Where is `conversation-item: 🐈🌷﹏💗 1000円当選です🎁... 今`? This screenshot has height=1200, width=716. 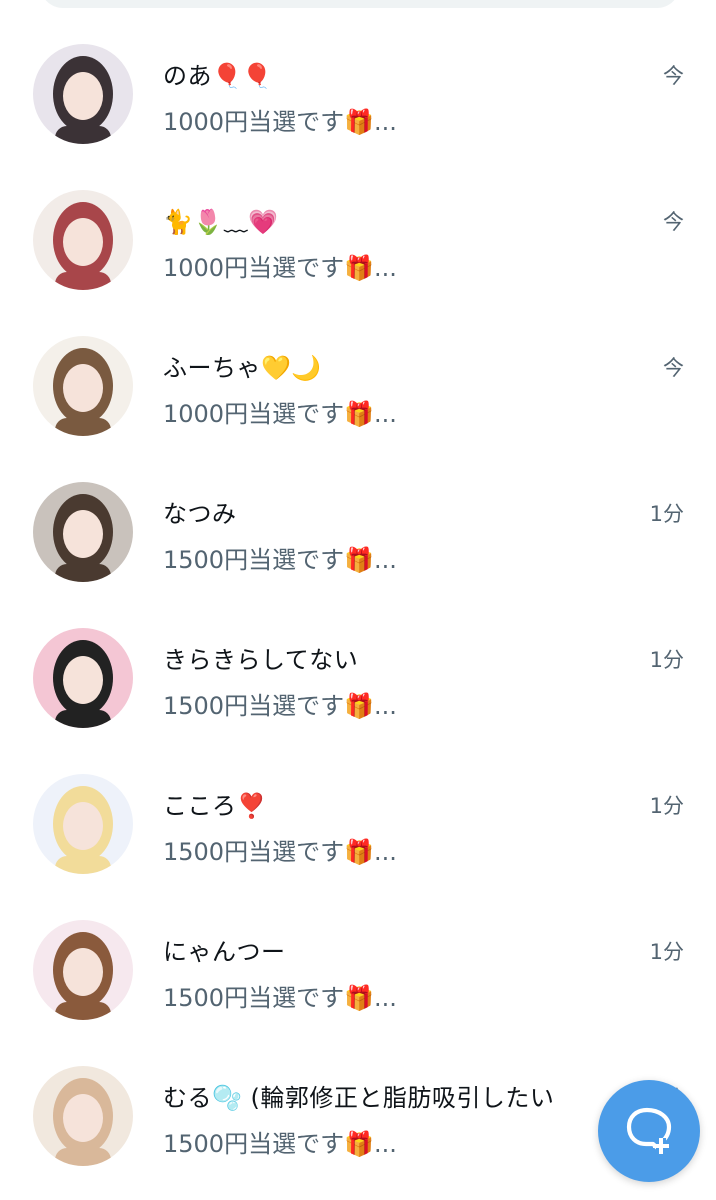 conversation-item: 🐈🌷﹏💗 1000円当選です🎁... 今 is located at coordinates (358, 262).